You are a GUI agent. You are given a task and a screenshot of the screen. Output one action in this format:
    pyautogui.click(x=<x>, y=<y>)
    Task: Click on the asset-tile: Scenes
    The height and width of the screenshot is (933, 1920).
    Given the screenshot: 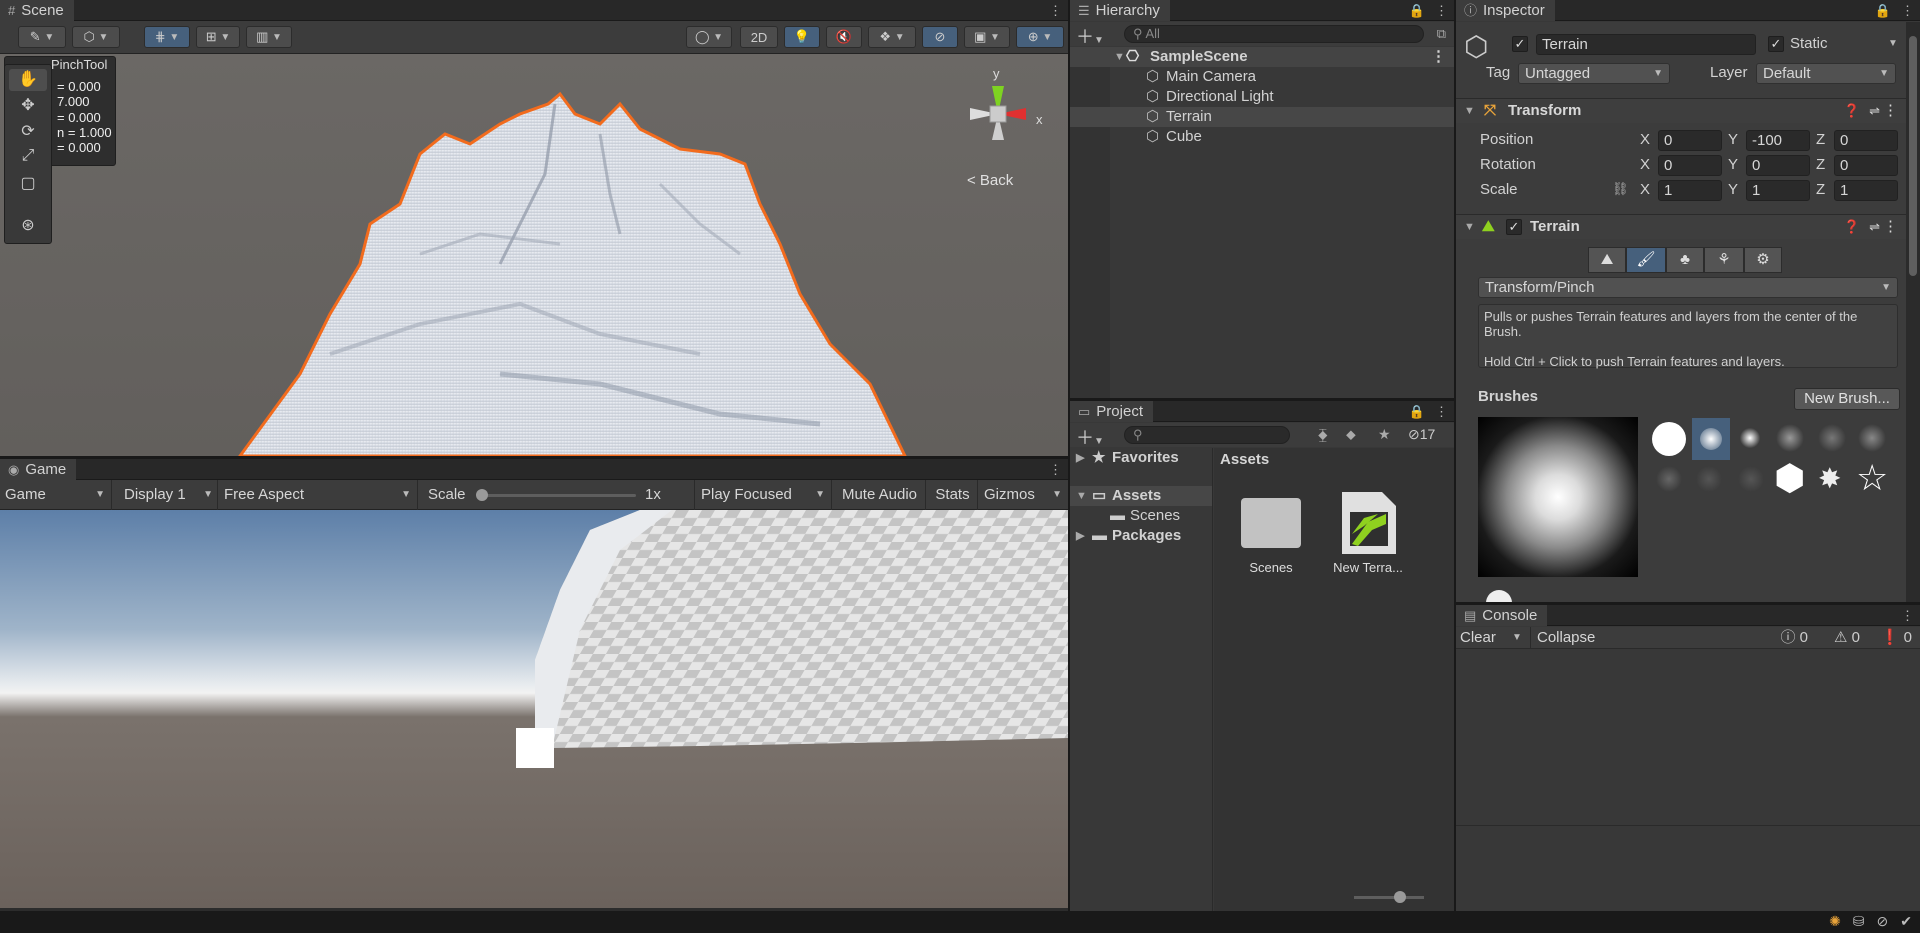 What is the action you would take?
    pyautogui.click(x=1271, y=538)
    